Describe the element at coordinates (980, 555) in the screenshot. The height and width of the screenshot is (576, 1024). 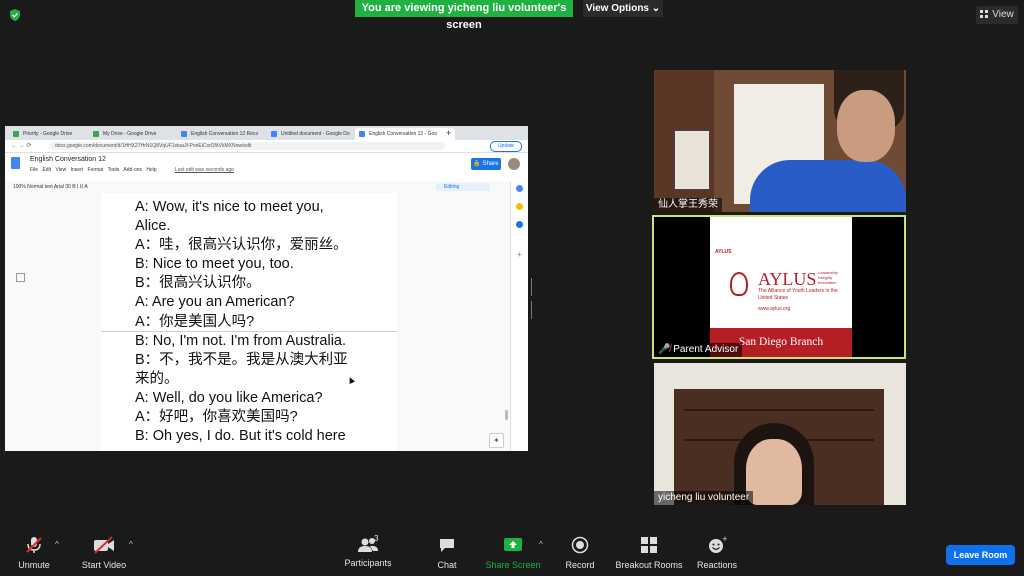
I see `leave-room-button: Leave Room` at that location.